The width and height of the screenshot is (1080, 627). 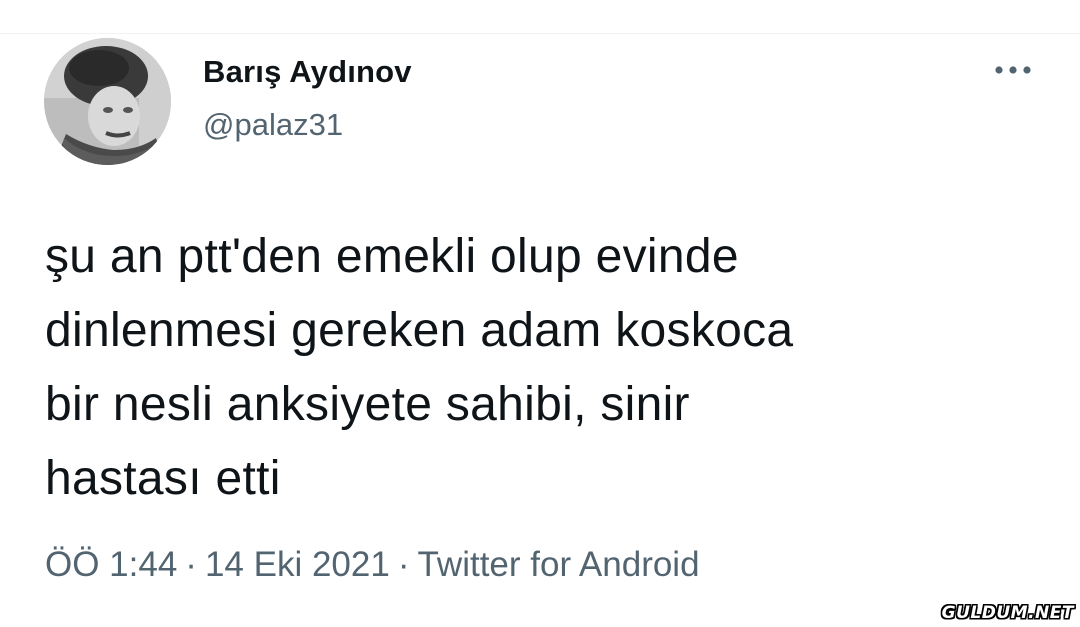 What do you see at coordinates (540, 33) in the screenshot?
I see `divider` at bounding box center [540, 33].